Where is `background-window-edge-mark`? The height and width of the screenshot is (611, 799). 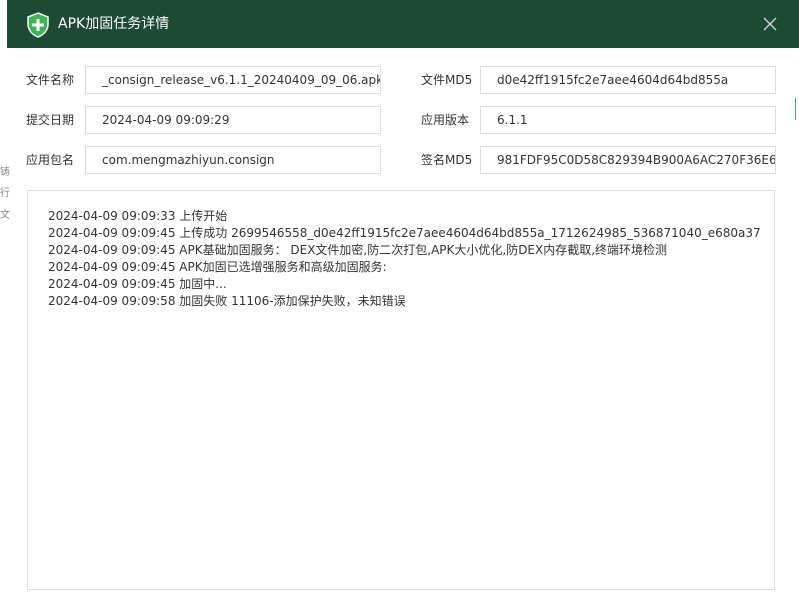 background-window-edge-mark is located at coordinates (797, 109).